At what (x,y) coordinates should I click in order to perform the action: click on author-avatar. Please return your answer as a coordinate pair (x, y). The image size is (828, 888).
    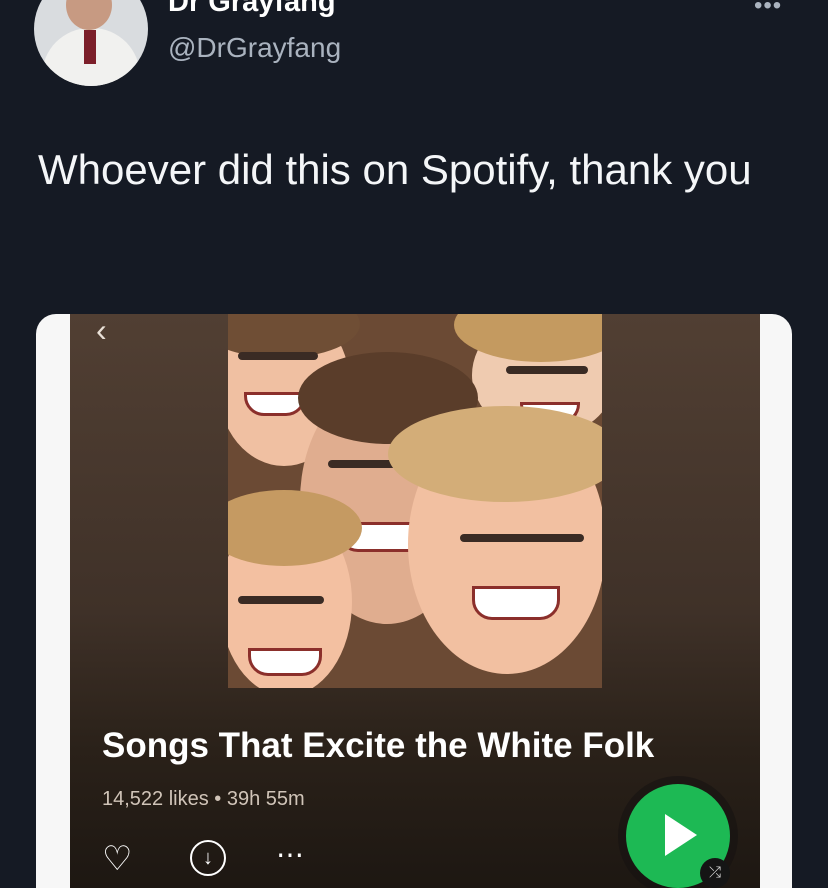
    Looking at the image, I should click on (91, 43).